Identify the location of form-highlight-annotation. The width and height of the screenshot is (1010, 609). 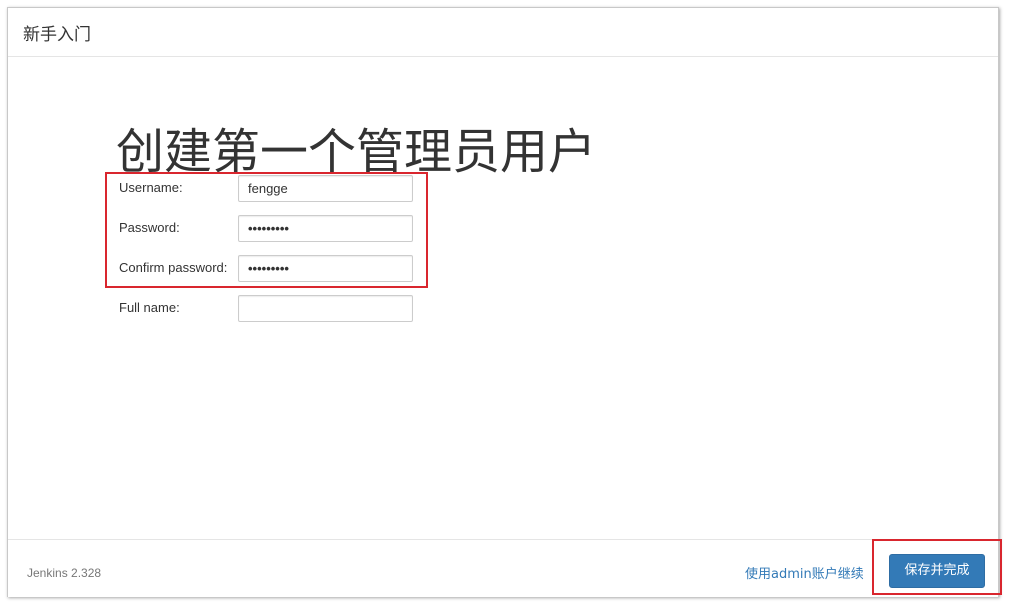
(266, 230).